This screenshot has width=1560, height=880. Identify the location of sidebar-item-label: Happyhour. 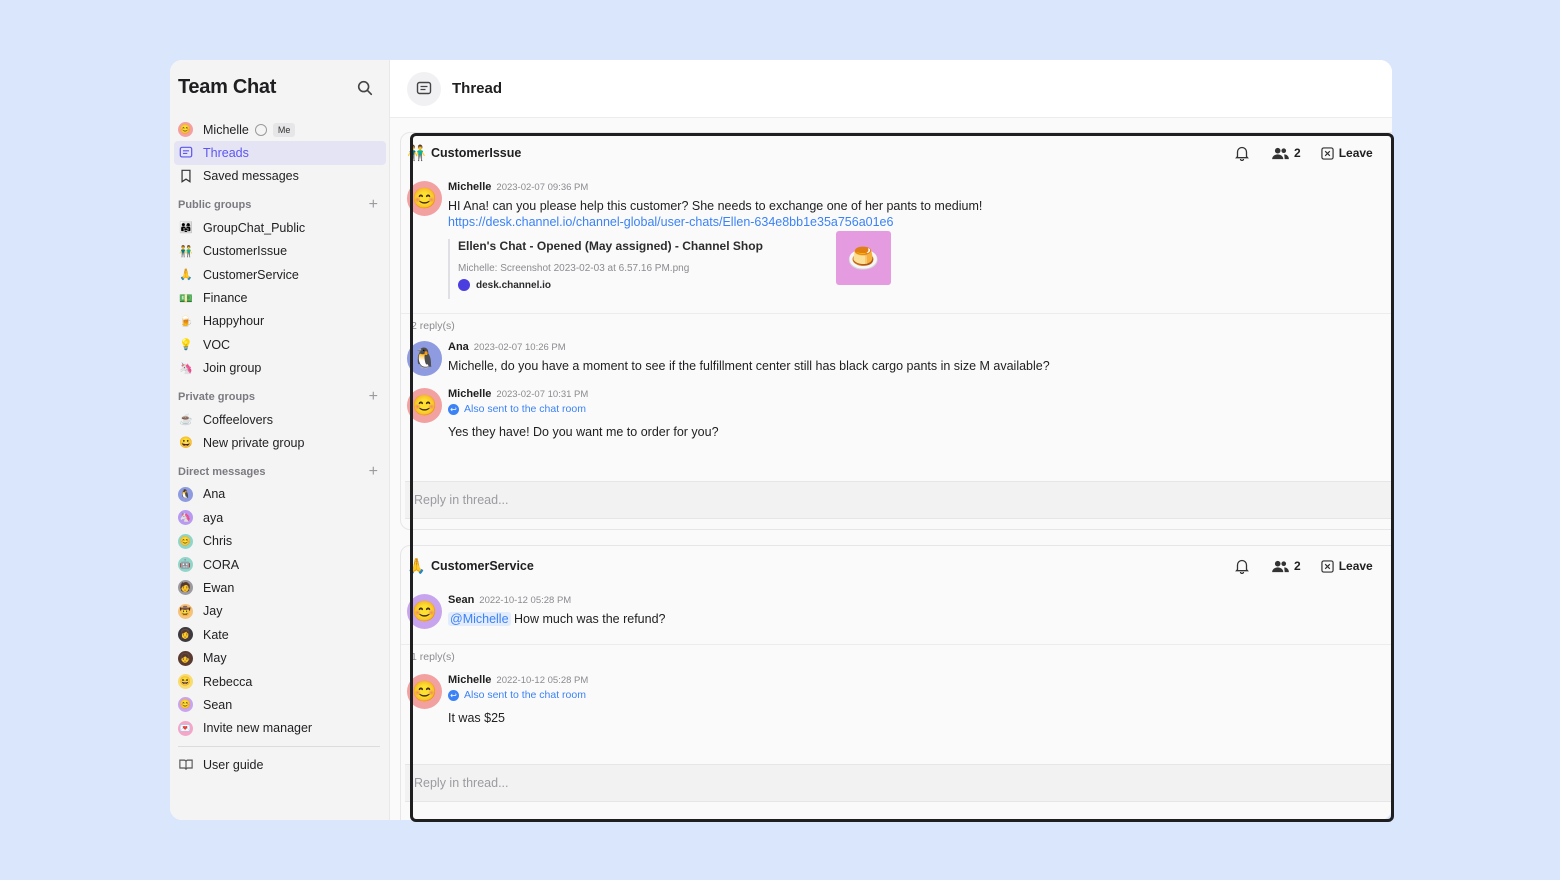
(234, 321).